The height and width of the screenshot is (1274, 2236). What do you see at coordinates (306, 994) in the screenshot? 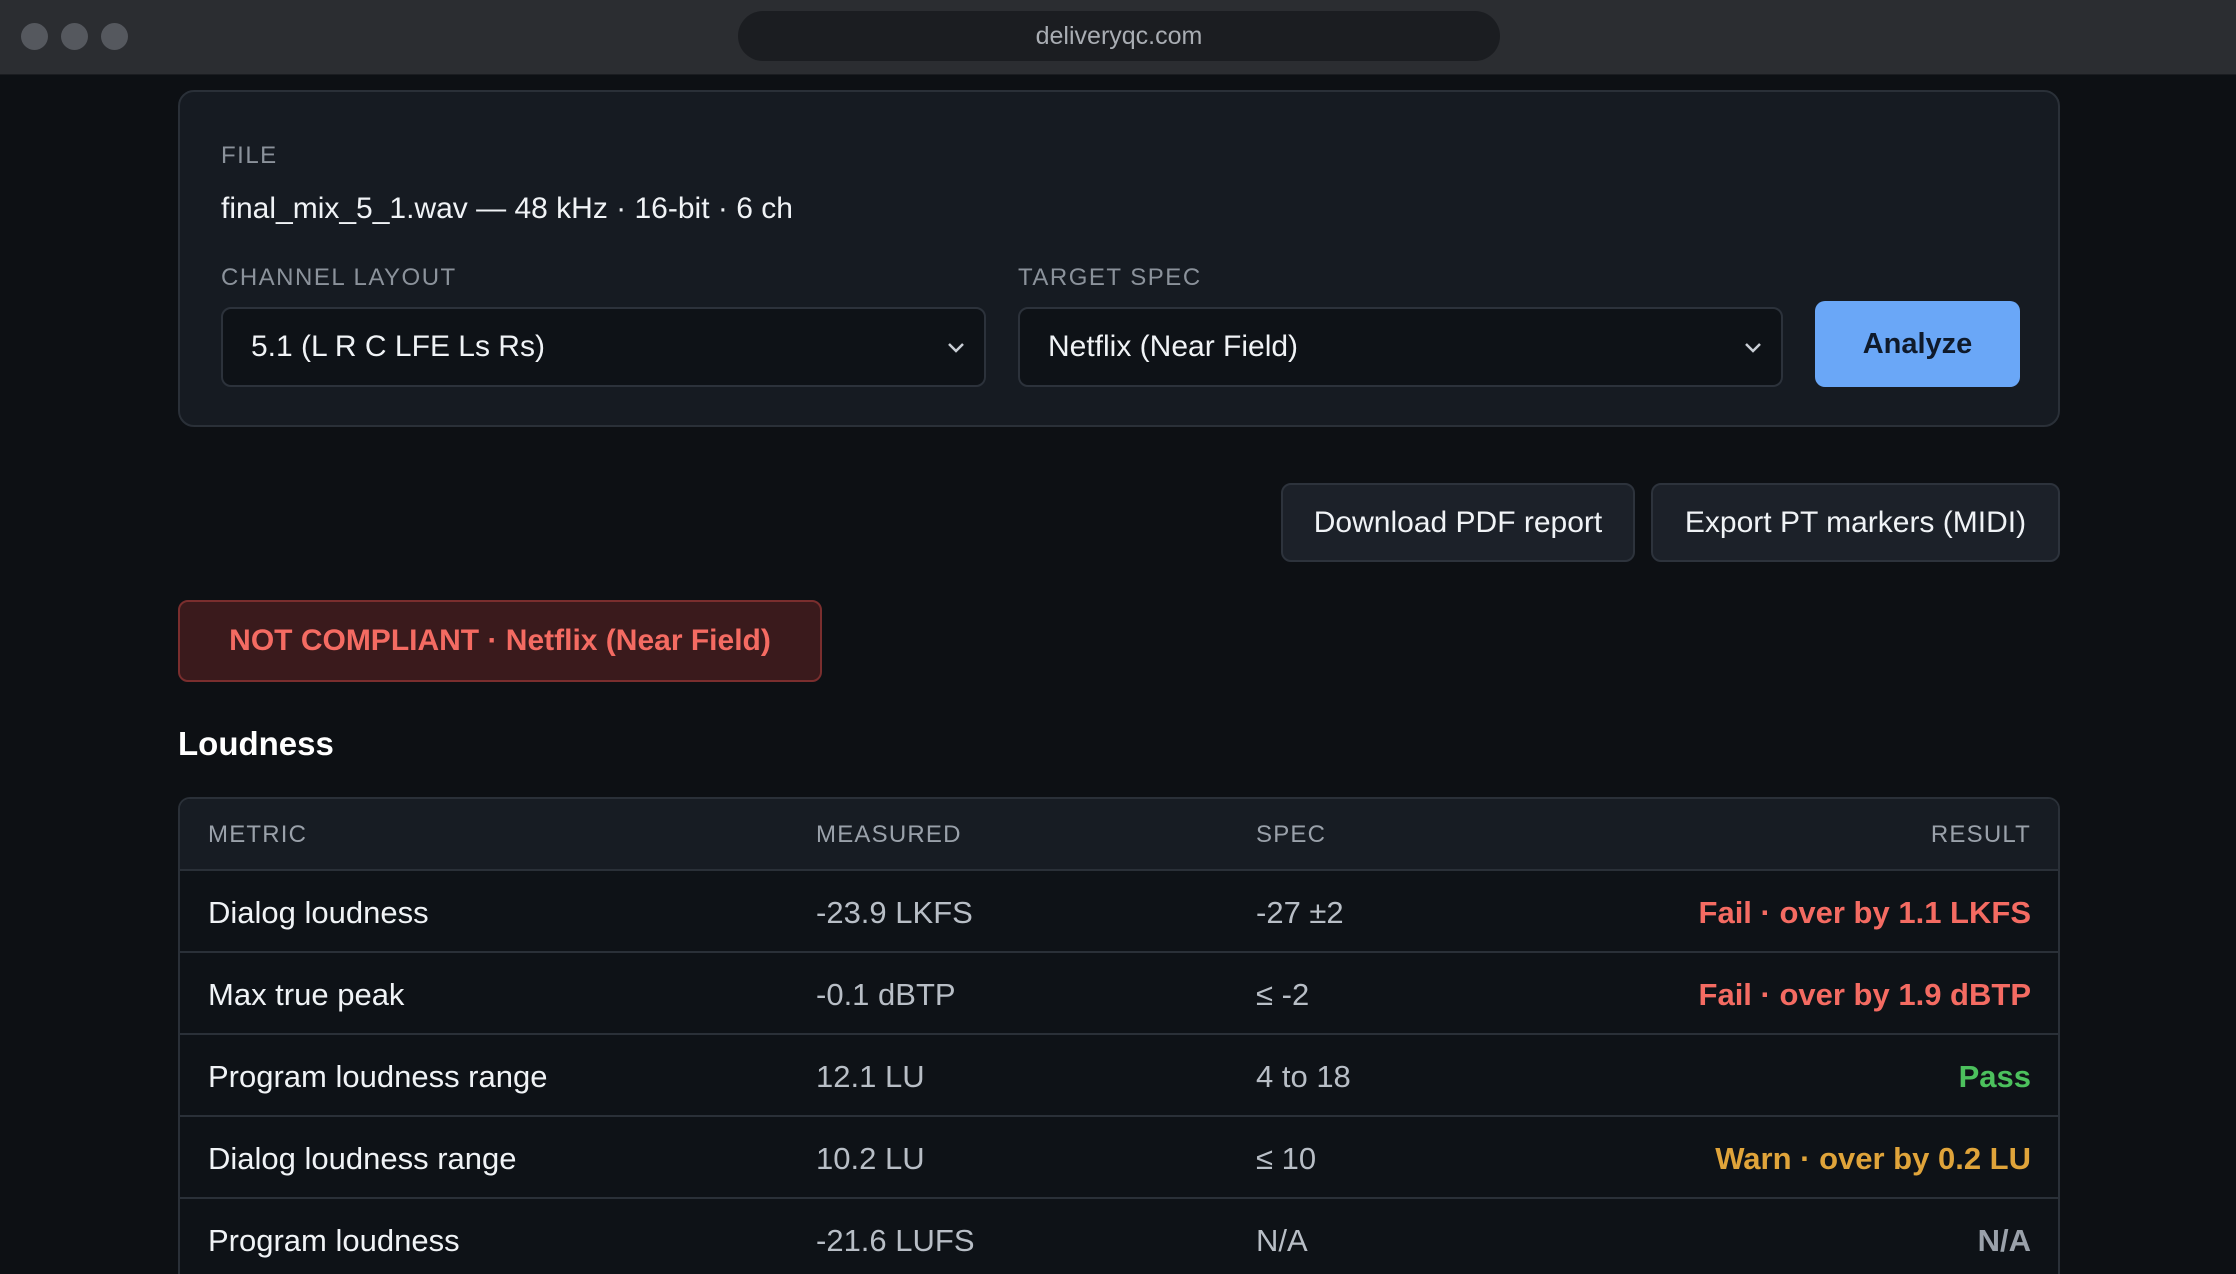
I see `metric-cell: Max true peak` at bounding box center [306, 994].